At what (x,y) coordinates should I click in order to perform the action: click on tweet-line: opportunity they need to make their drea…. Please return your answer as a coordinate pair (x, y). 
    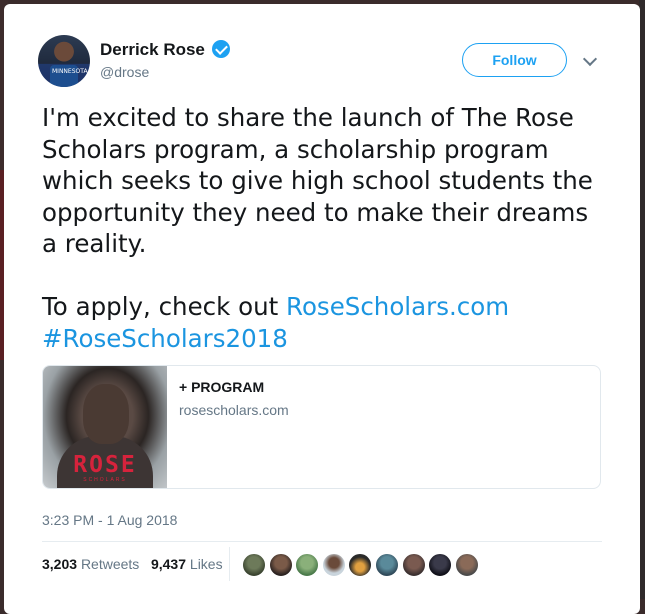
    Looking at the image, I should click on (315, 212).